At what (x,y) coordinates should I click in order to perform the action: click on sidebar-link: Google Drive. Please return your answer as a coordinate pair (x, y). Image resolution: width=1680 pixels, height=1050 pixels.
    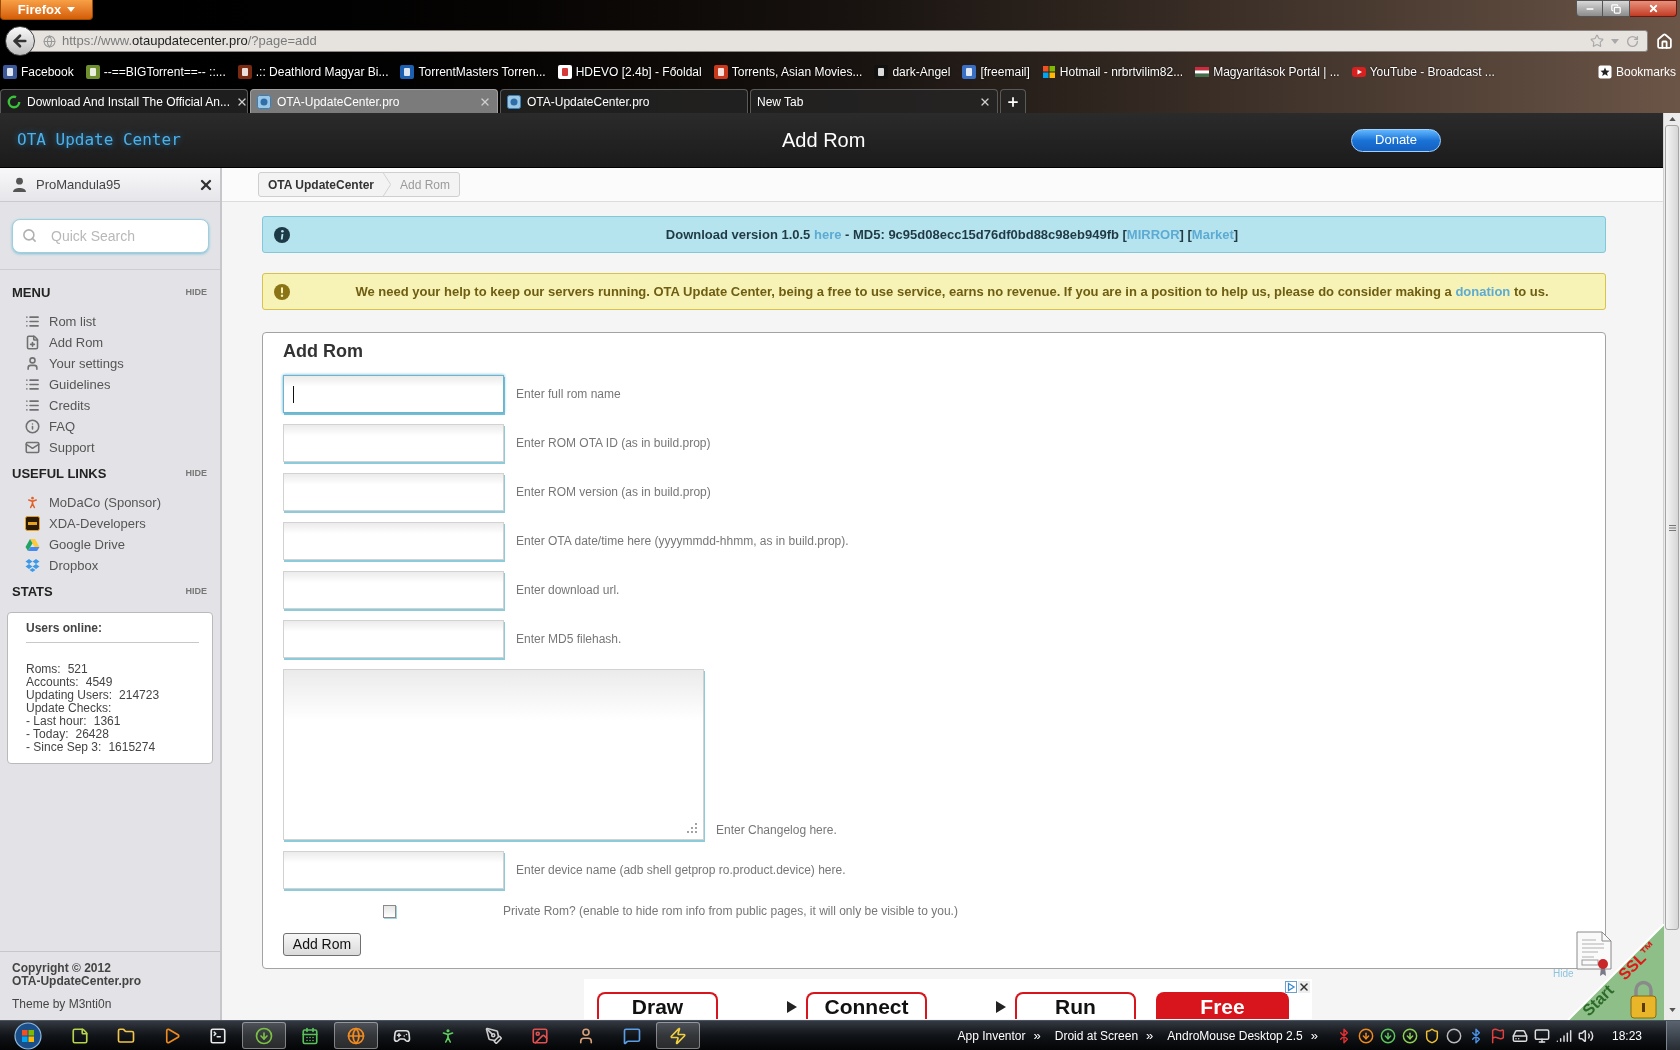
    Looking at the image, I should click on (110, 544).